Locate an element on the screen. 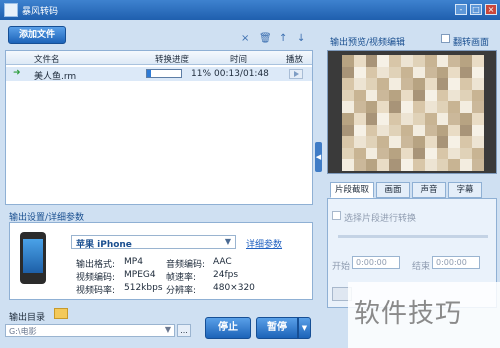  remove-icon: × is located at coordinates (245, 38).